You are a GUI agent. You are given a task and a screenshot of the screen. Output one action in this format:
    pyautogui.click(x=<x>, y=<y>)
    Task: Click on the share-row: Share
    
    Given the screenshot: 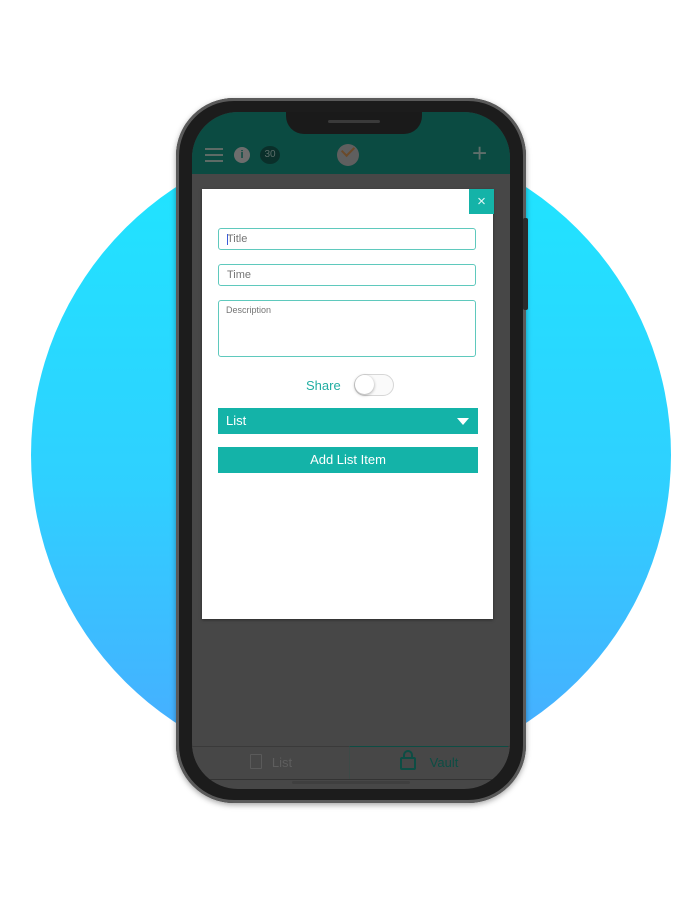 What is the action you would take?
    pyautogui.click(x=347, y=385)
    